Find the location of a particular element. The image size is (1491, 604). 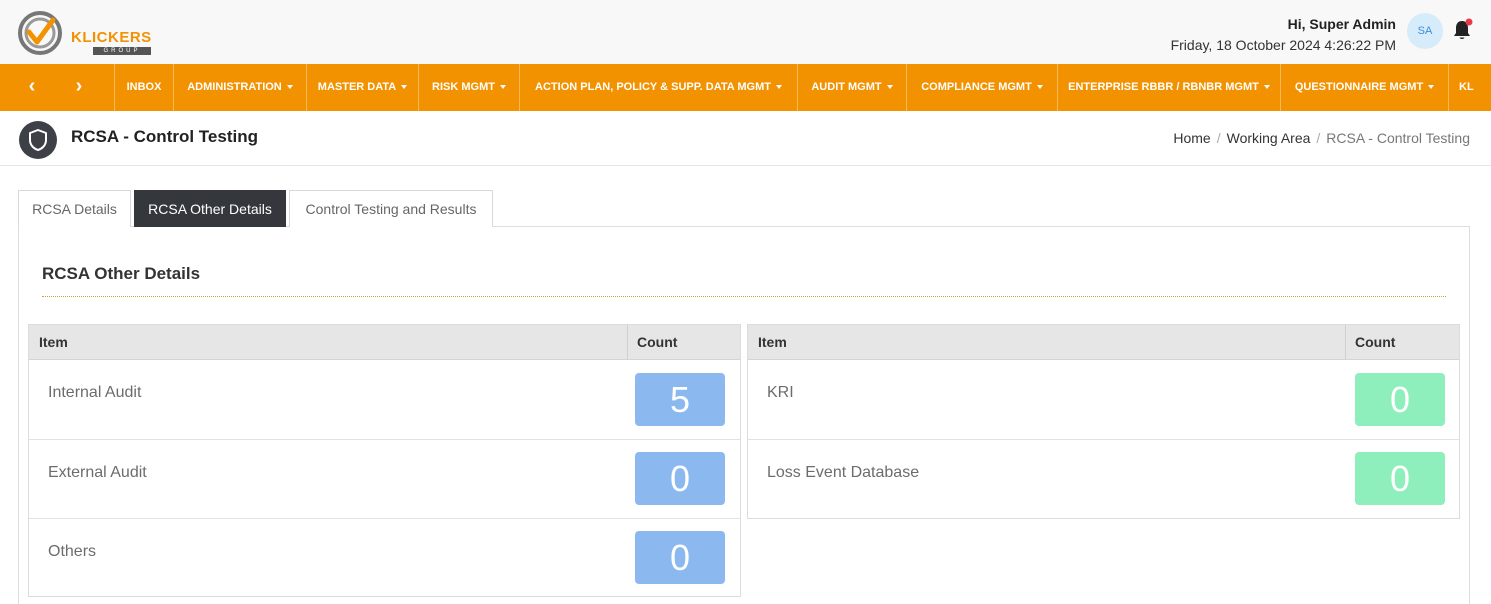

nav-prev-button: ‹ is located at coordinates (32, 87).